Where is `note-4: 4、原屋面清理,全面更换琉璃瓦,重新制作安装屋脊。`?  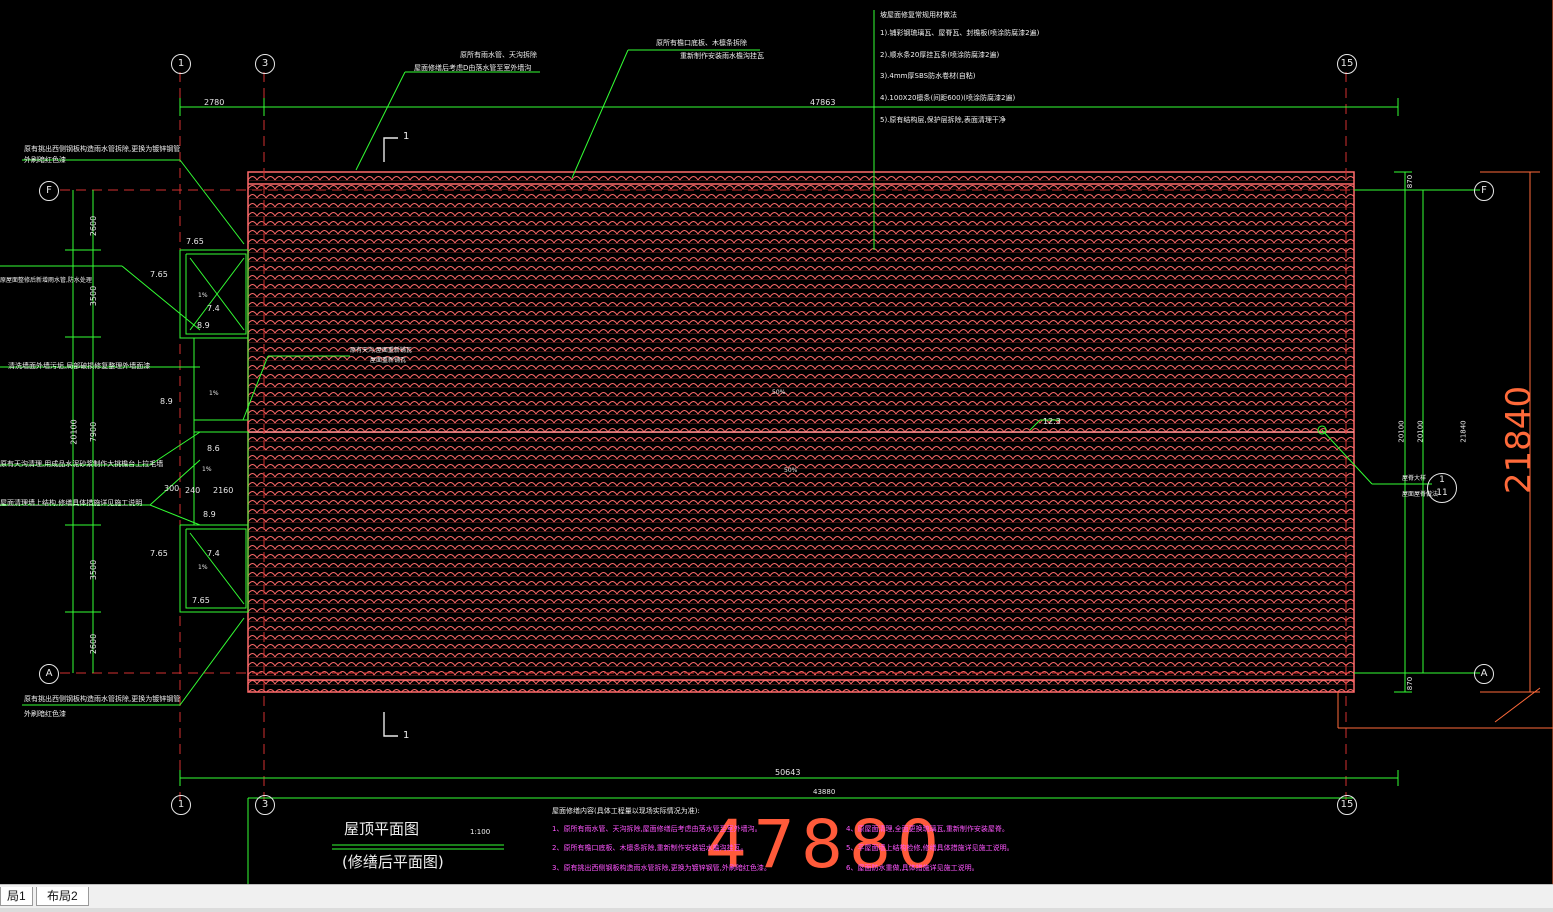
note-4: 4、原屋面清理,全面更换琉璃瓦,重新制作安装屋脊。 is located at coordinates (927, 829).